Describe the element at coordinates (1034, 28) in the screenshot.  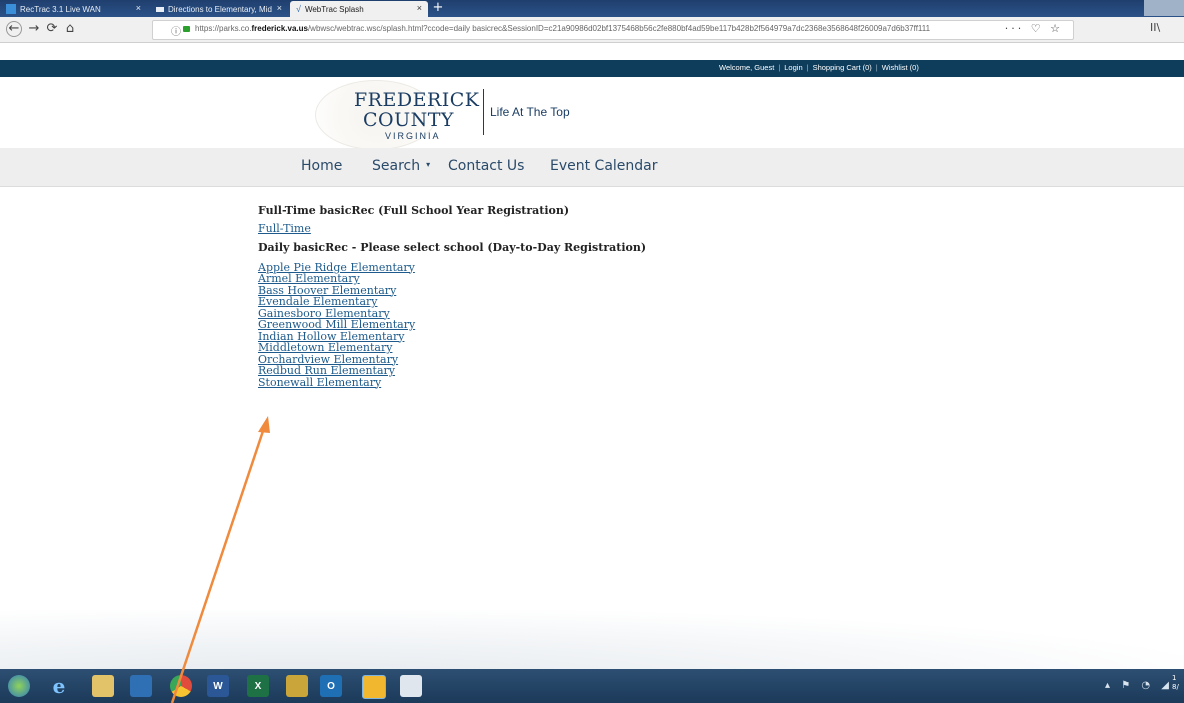
I see `page-actions-icon: ··· ♡ ☆` at that location.